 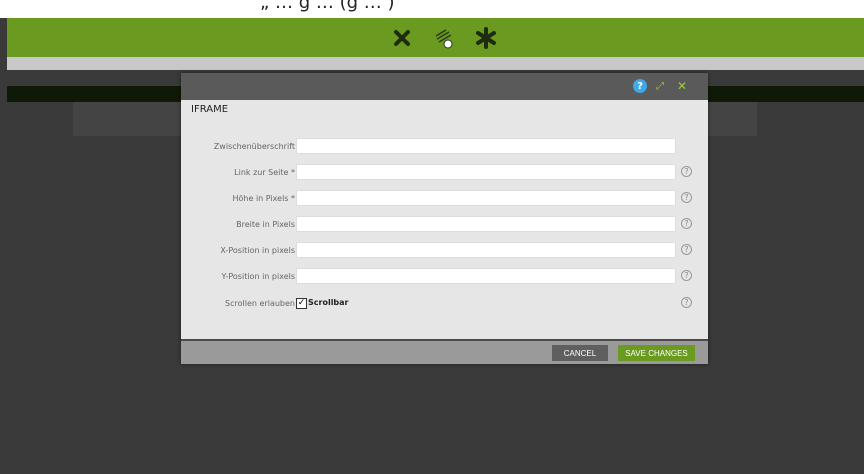 What do you see at coordinates (260, 303) in the screenshot?
I see `field-label: Scrollen erlauben` at bounding box center [260, 303].